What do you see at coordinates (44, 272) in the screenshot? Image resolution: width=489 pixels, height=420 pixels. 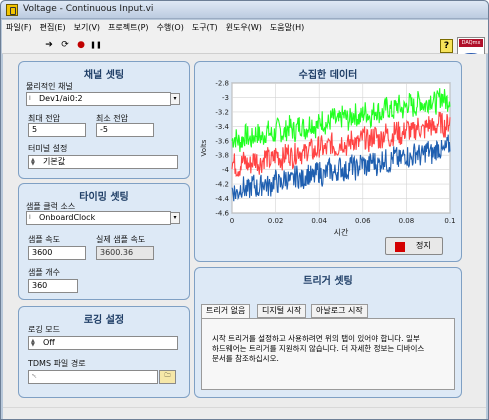 I see `samples-per-channel-label: 샘플 개수` at bounding box center [44, 272].